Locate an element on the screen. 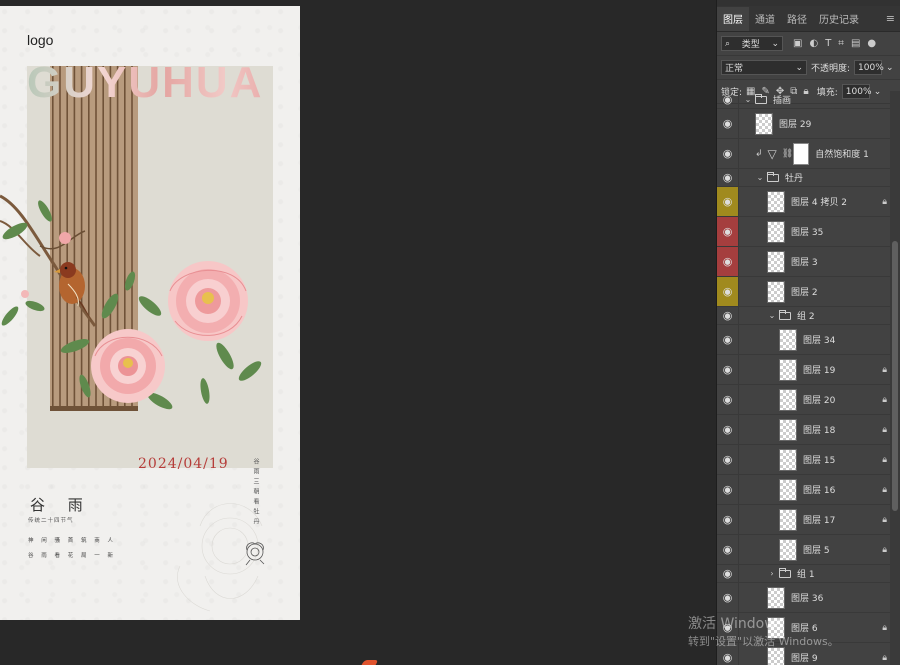 This screenshot has width=900, height=665. layer-name: 自然饱和度 1 is located at coordinates (842, 153).